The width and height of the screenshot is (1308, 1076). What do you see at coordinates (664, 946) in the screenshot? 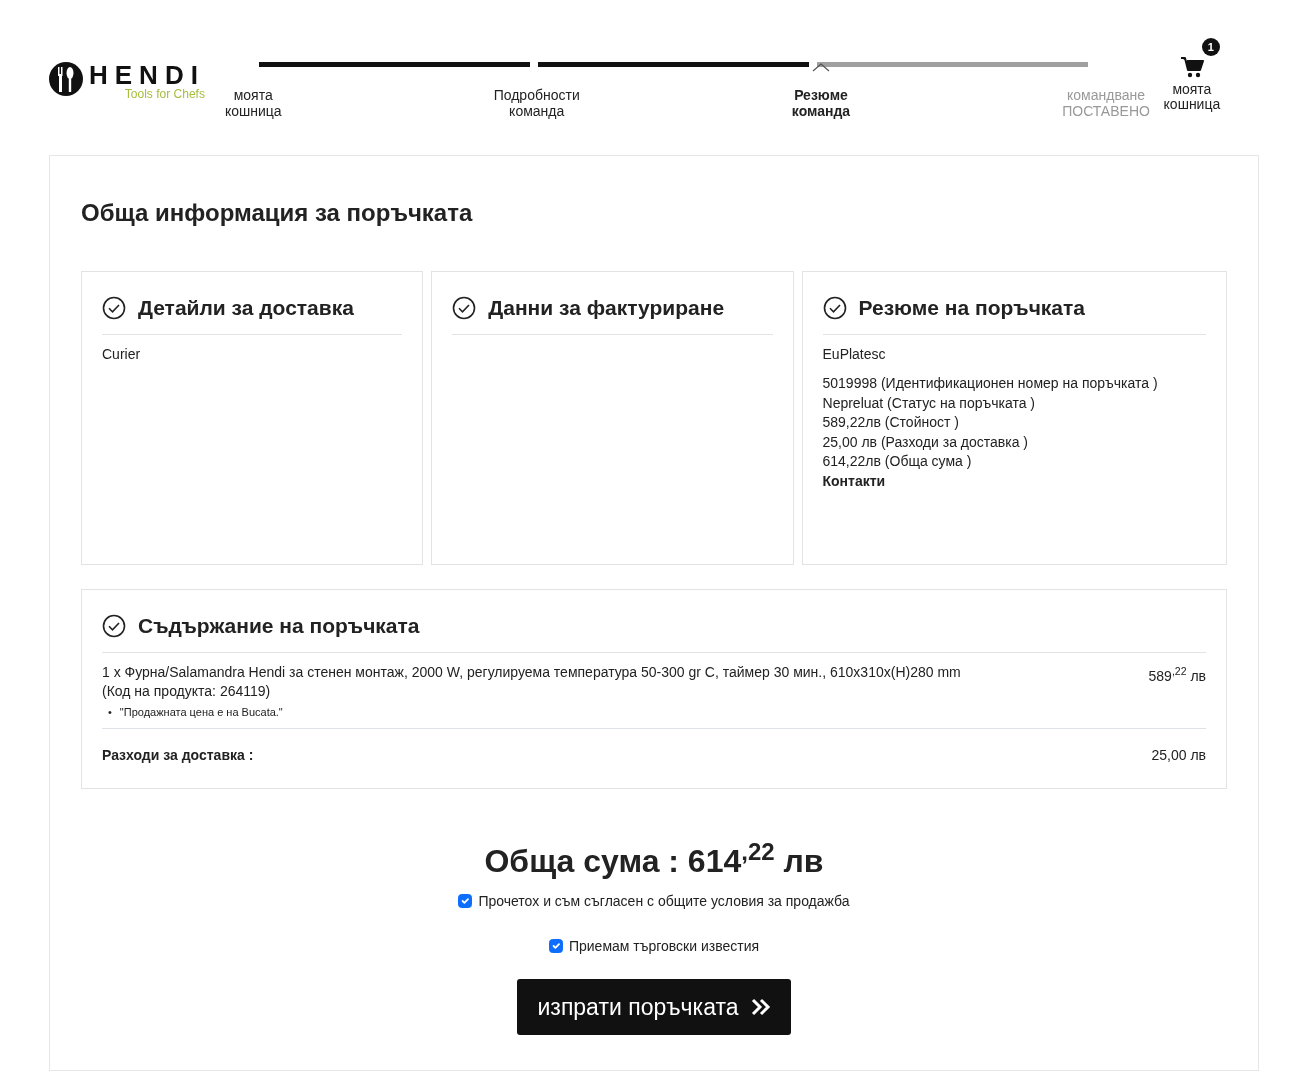
I see `checkbox-label: Приемам търговски известия` at bounding box center [664, 946].